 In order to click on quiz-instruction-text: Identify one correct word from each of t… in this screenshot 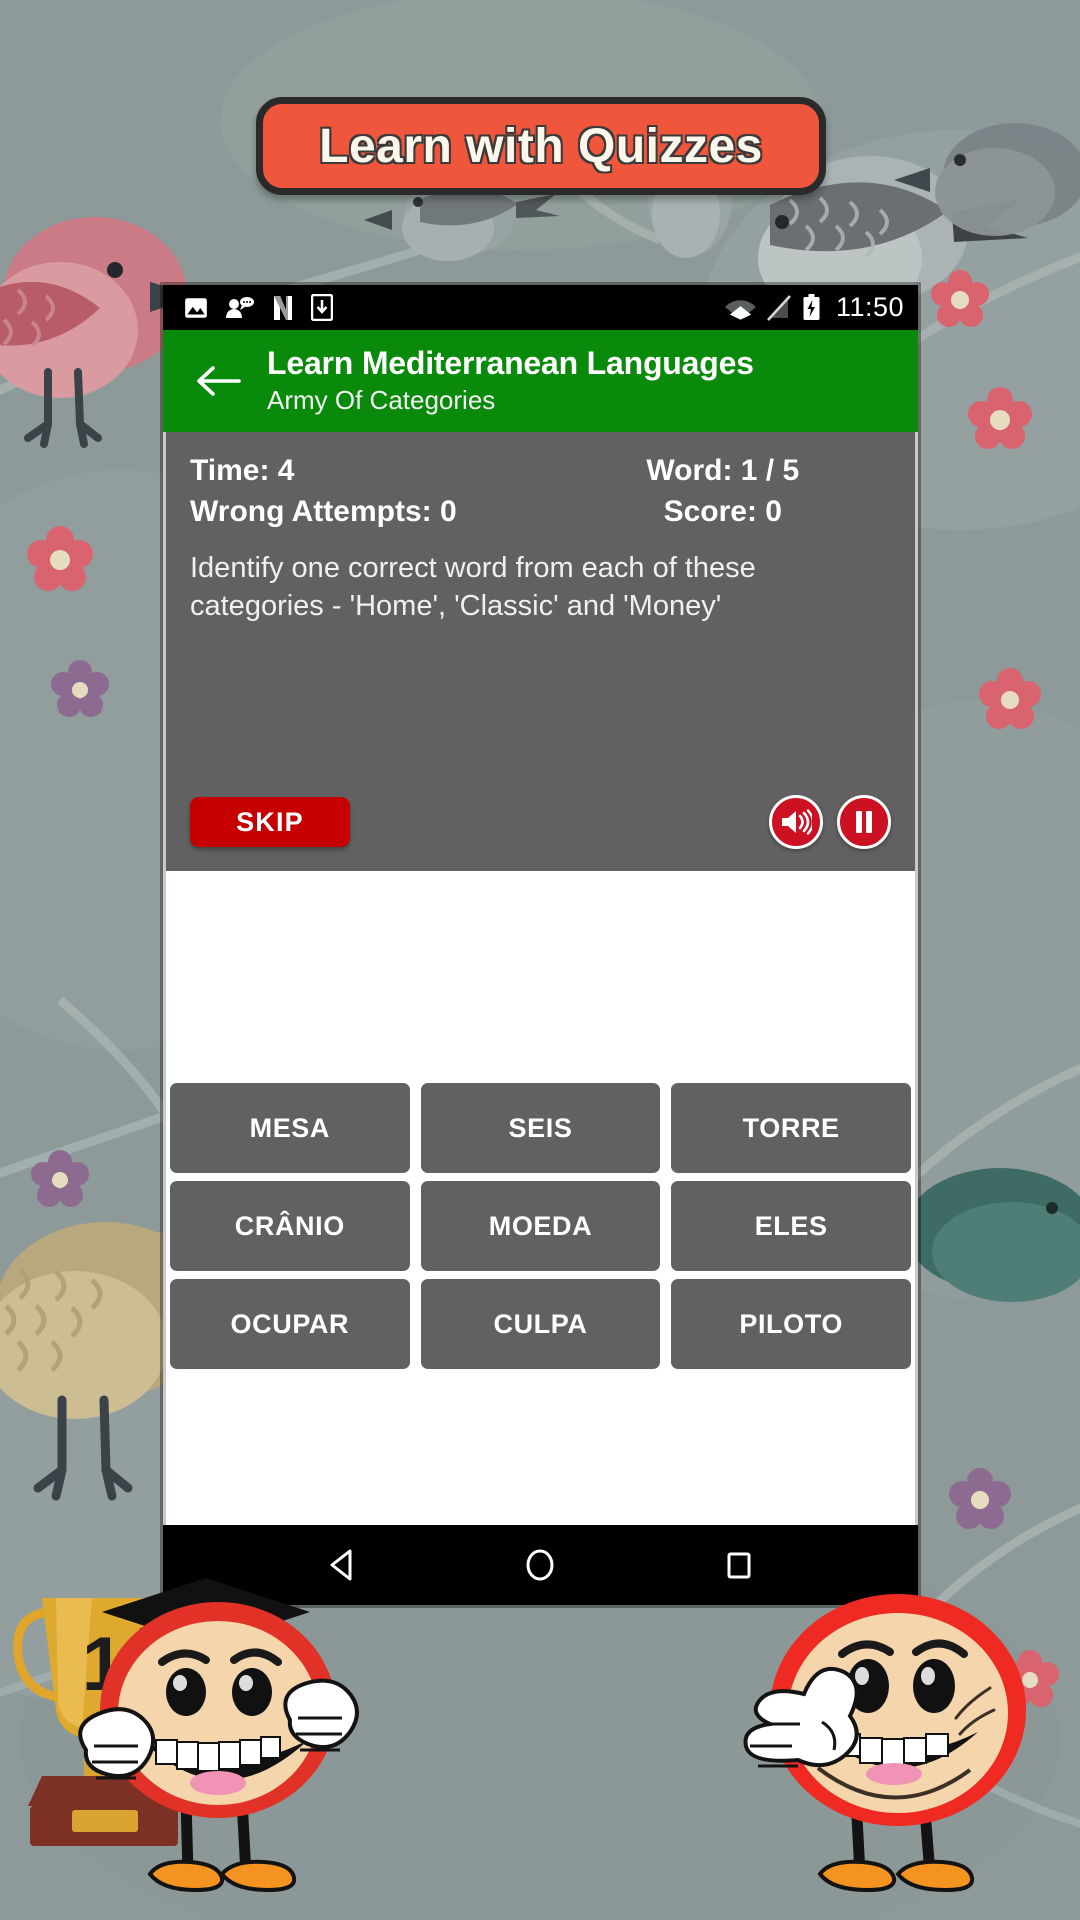, I will do `click(473, 587)`.